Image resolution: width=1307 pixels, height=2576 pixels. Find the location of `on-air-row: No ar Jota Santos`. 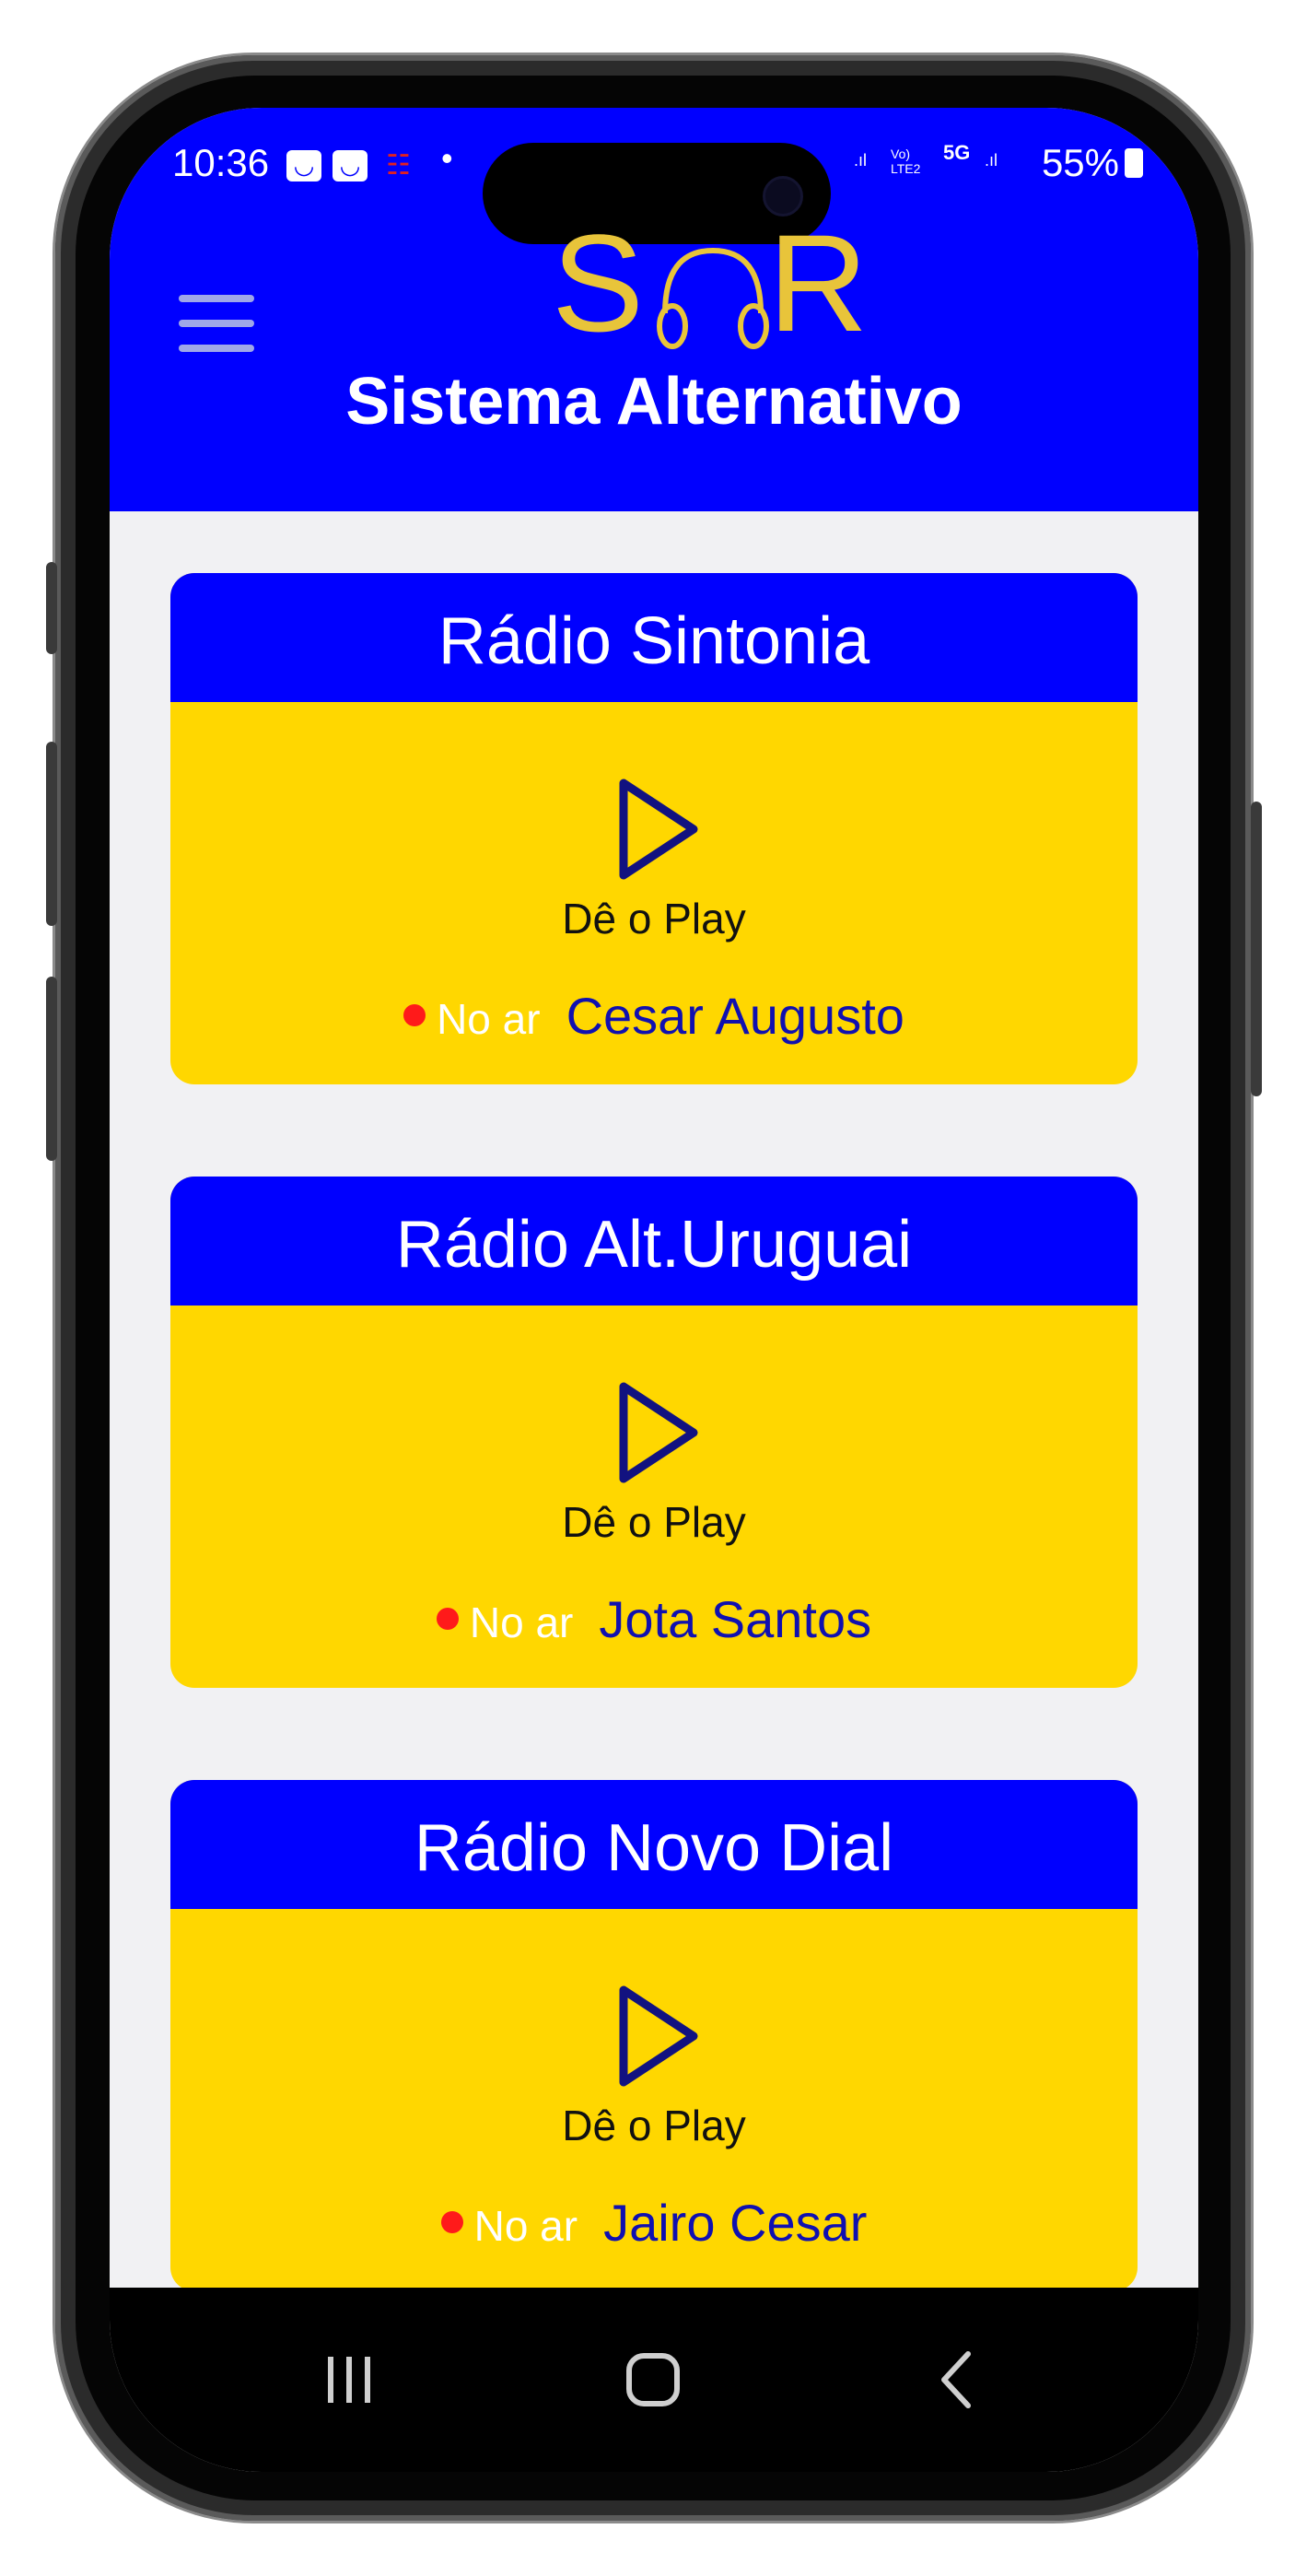

on-air-row: No ar Jota Santos is located at coordinates (654, 1618).